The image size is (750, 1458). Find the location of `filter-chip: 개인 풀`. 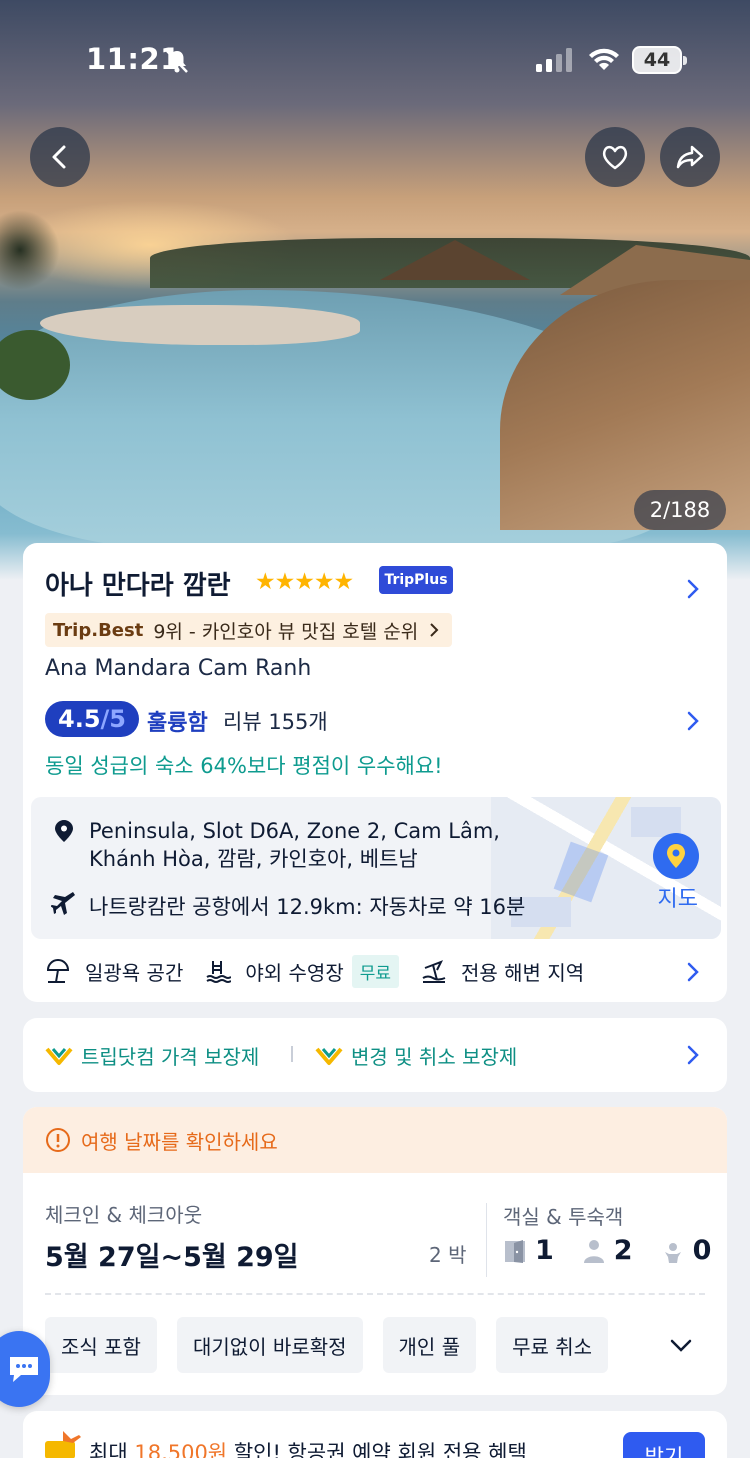

filter-chip: 개인 풀 is located at coordinates (429, 1345).